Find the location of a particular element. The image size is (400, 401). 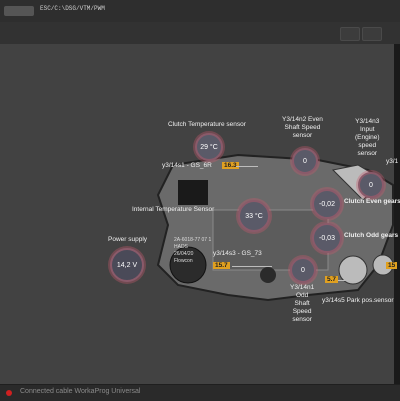

clutch-temp-id: y3/14s1 - GS_6R is located at coordinates (187, 165).